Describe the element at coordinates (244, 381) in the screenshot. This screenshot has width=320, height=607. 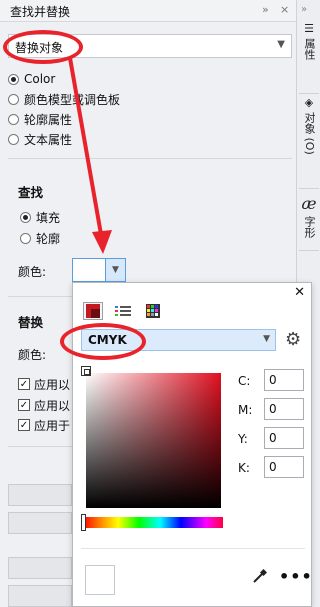
I see `channel-label-c: C:` at that location.